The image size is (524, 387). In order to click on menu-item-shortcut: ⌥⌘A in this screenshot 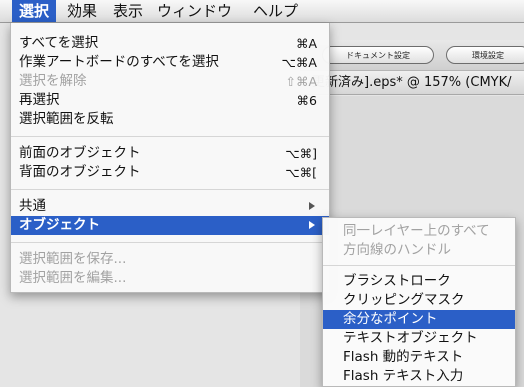, I will do `click(299, 62)`.